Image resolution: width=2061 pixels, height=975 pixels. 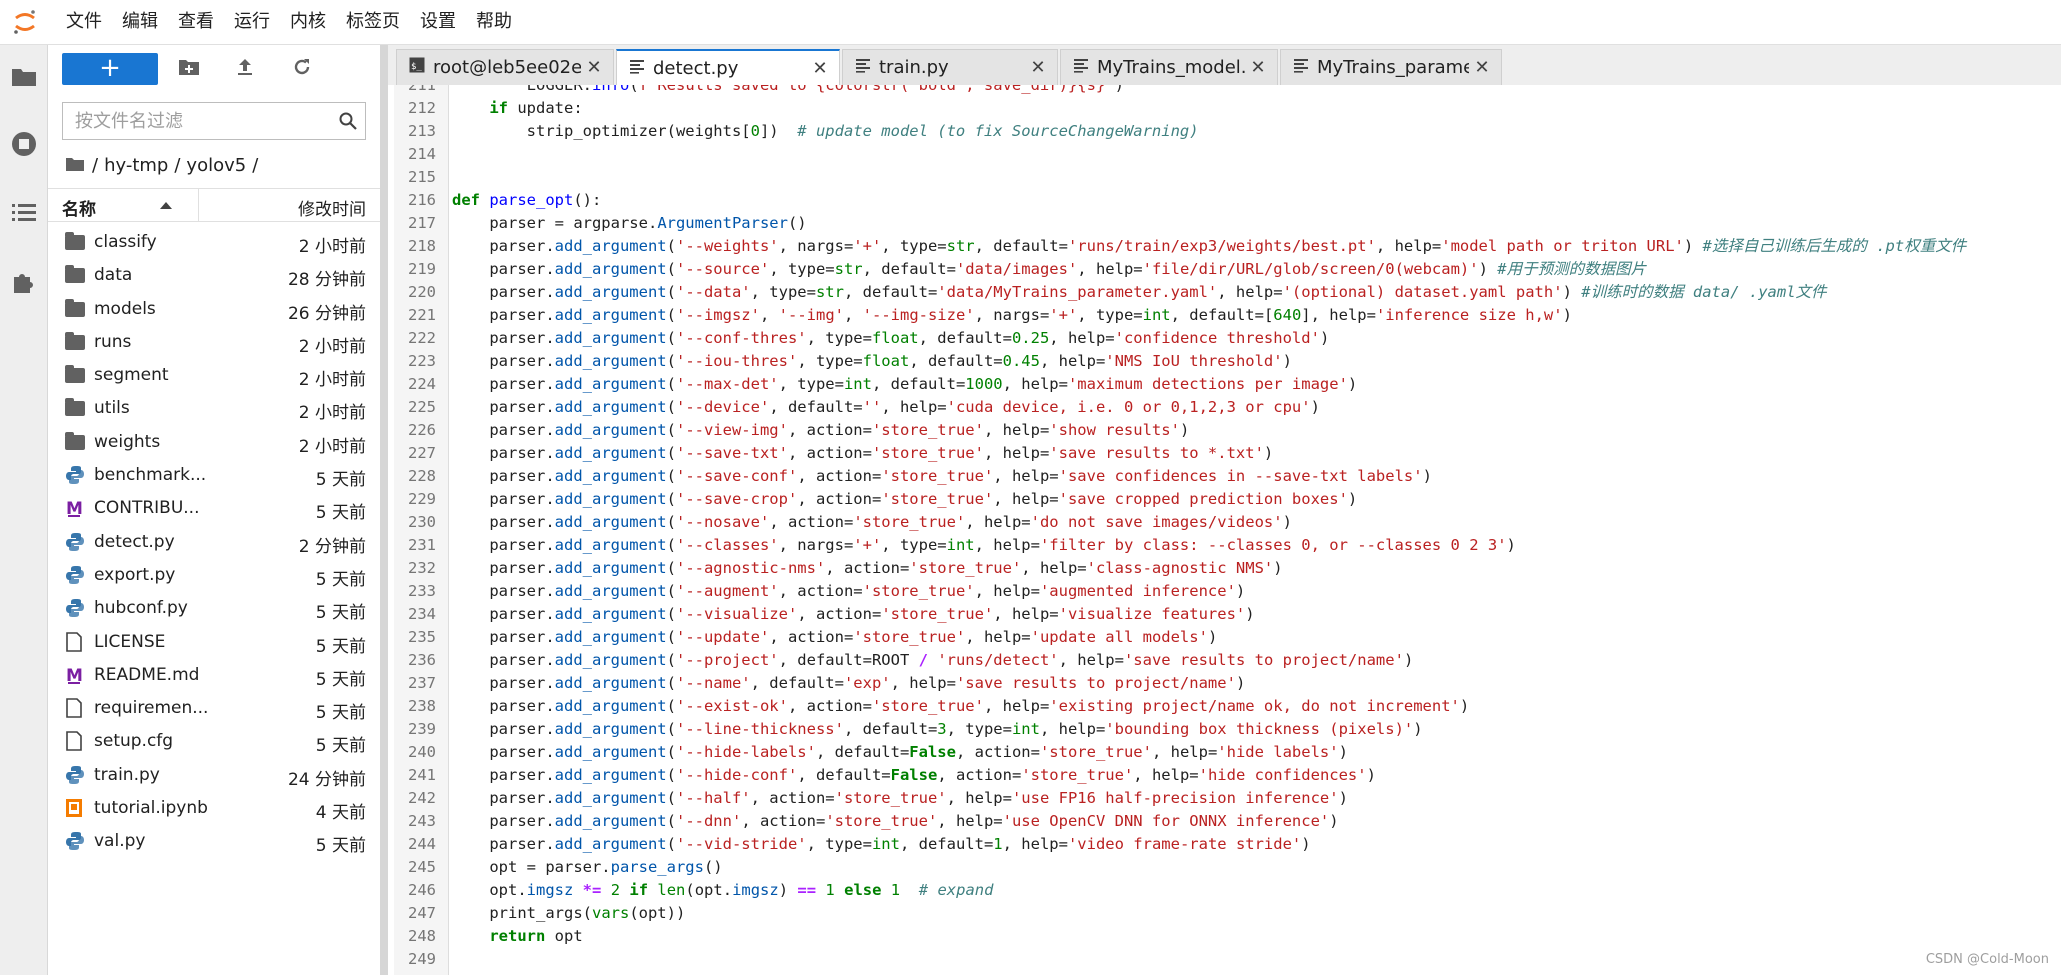 I want to click on code-token: 'hide labels', so click(x=1278, y=752).